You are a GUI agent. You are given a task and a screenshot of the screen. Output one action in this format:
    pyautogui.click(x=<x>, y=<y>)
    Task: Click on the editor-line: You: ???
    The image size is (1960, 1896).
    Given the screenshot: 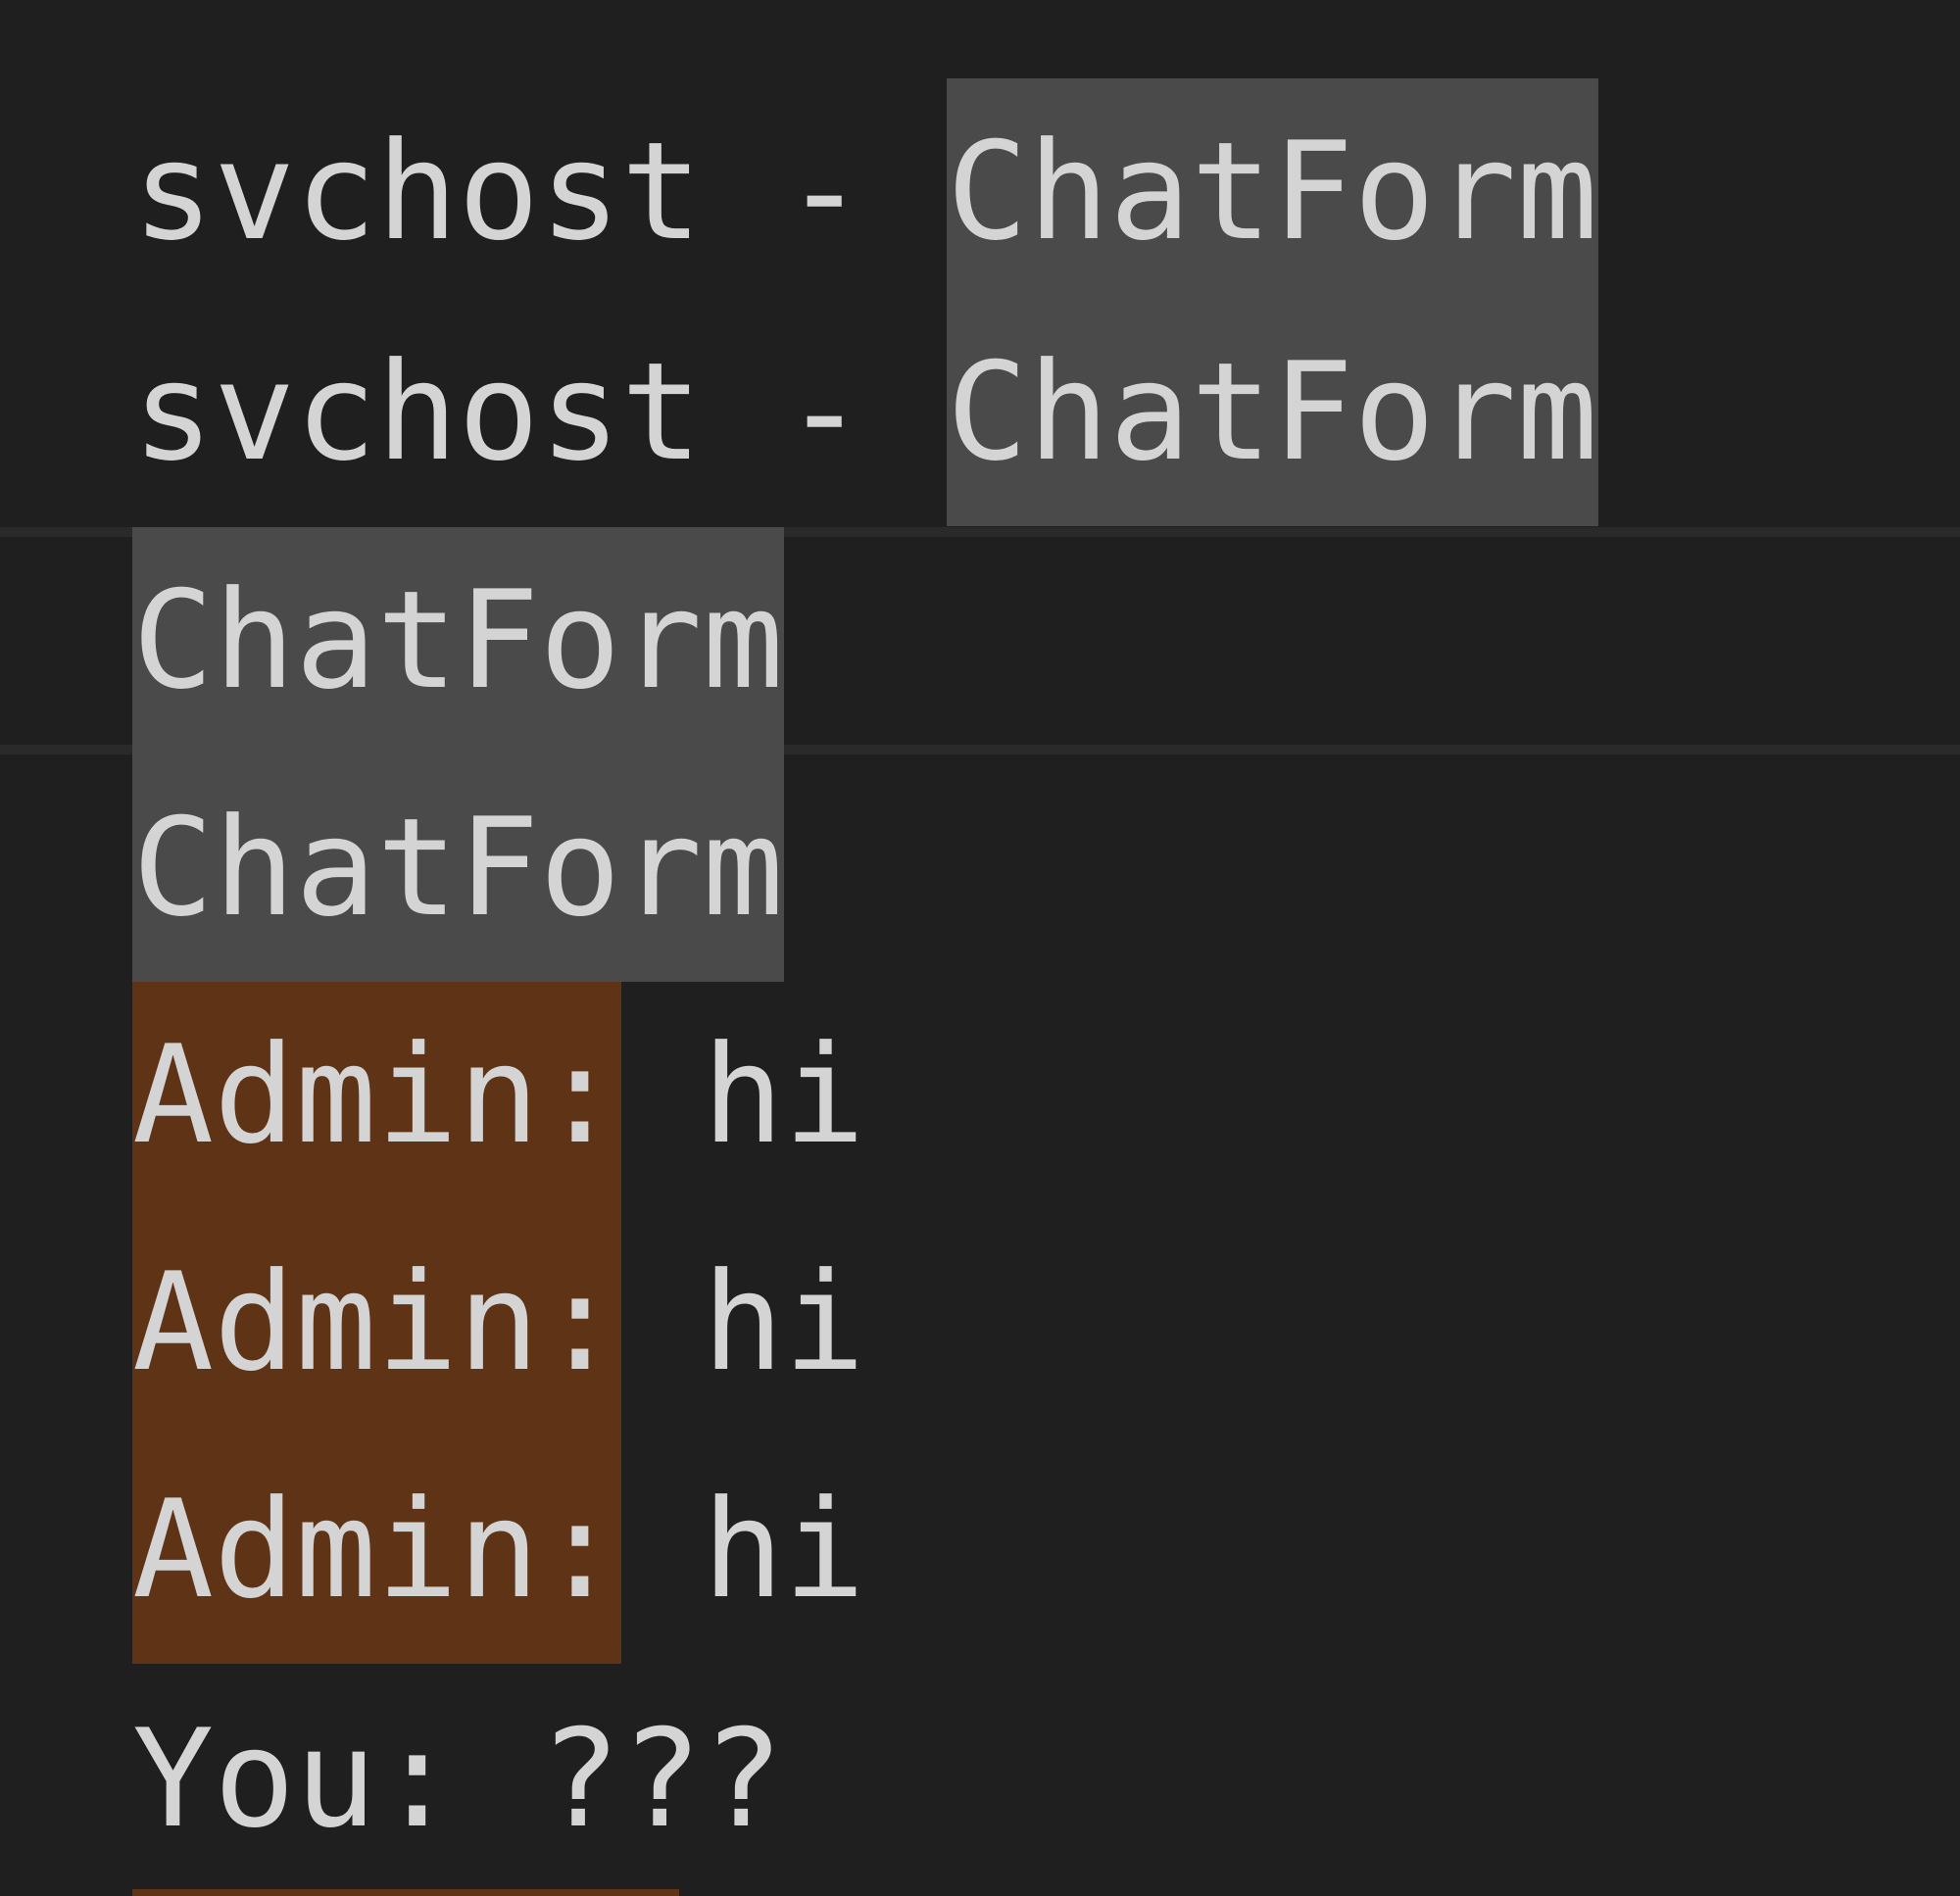 What is the action you would take?
    pyautogui.click(x=980, y=1780)
    